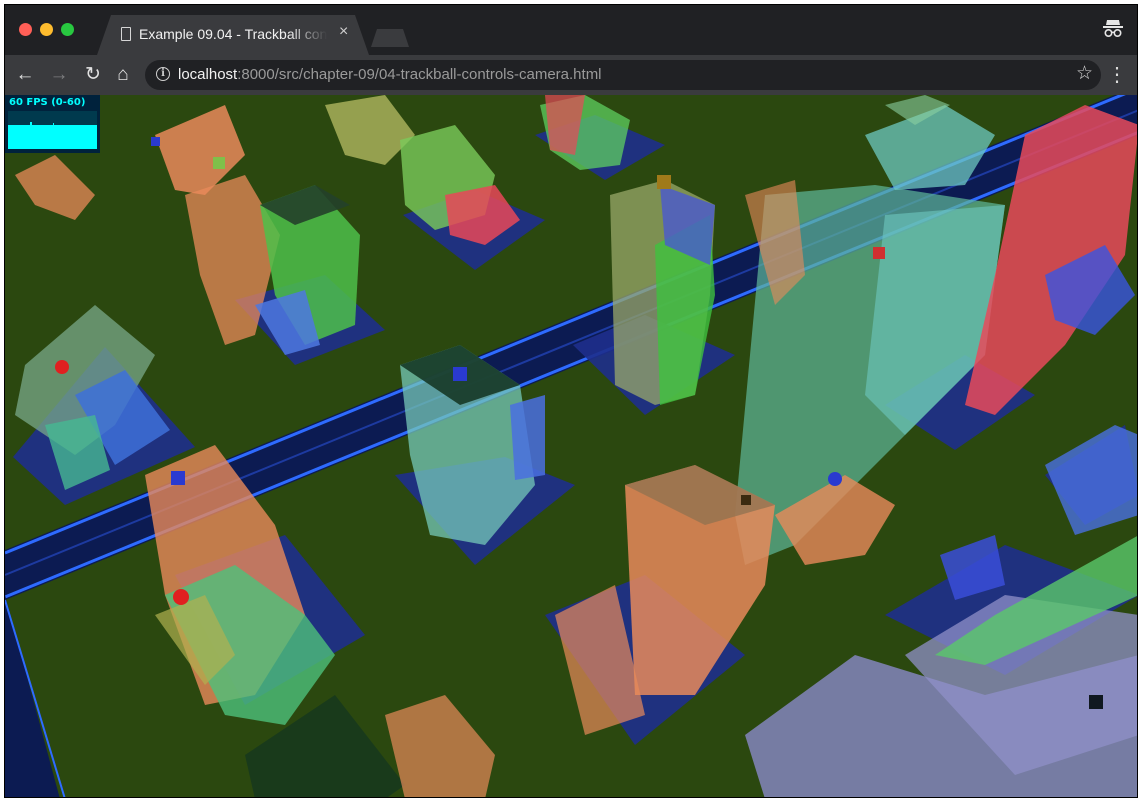 Image resolution: width=1142 pixels, height=802 pixels. What do you see at coordinates (46, 29) in the screenshot?
I see `minimize-window-button` at bounding box center [46, 29].